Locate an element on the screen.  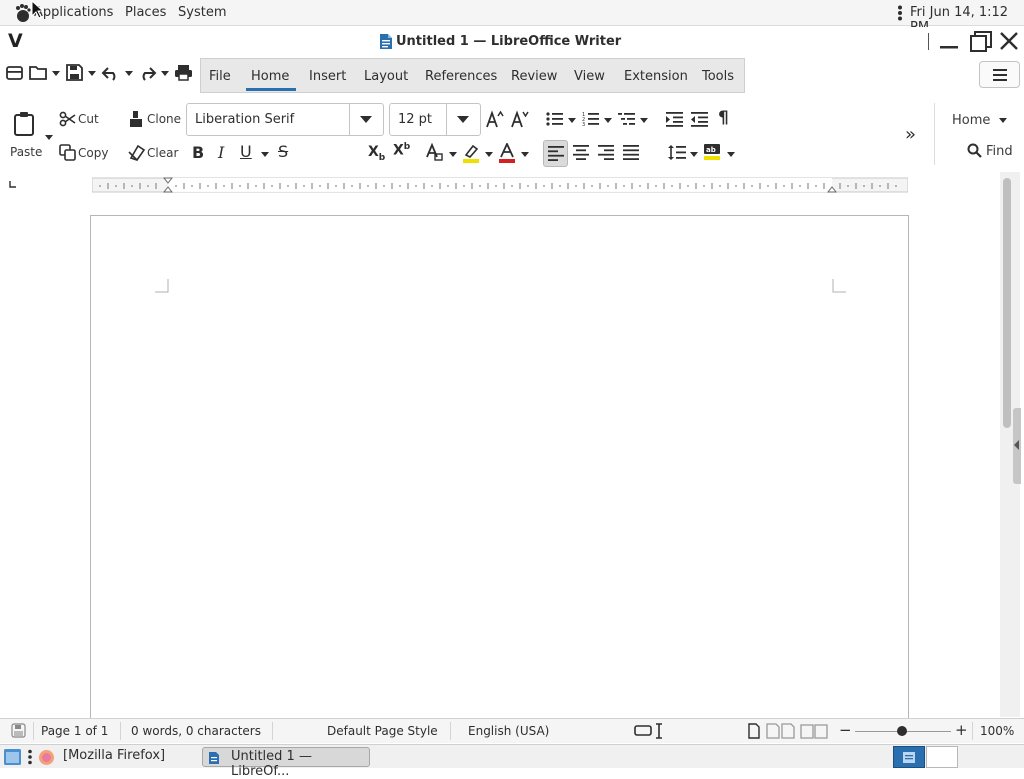
tab-tools: Tools is located at coordinates (718, 76).